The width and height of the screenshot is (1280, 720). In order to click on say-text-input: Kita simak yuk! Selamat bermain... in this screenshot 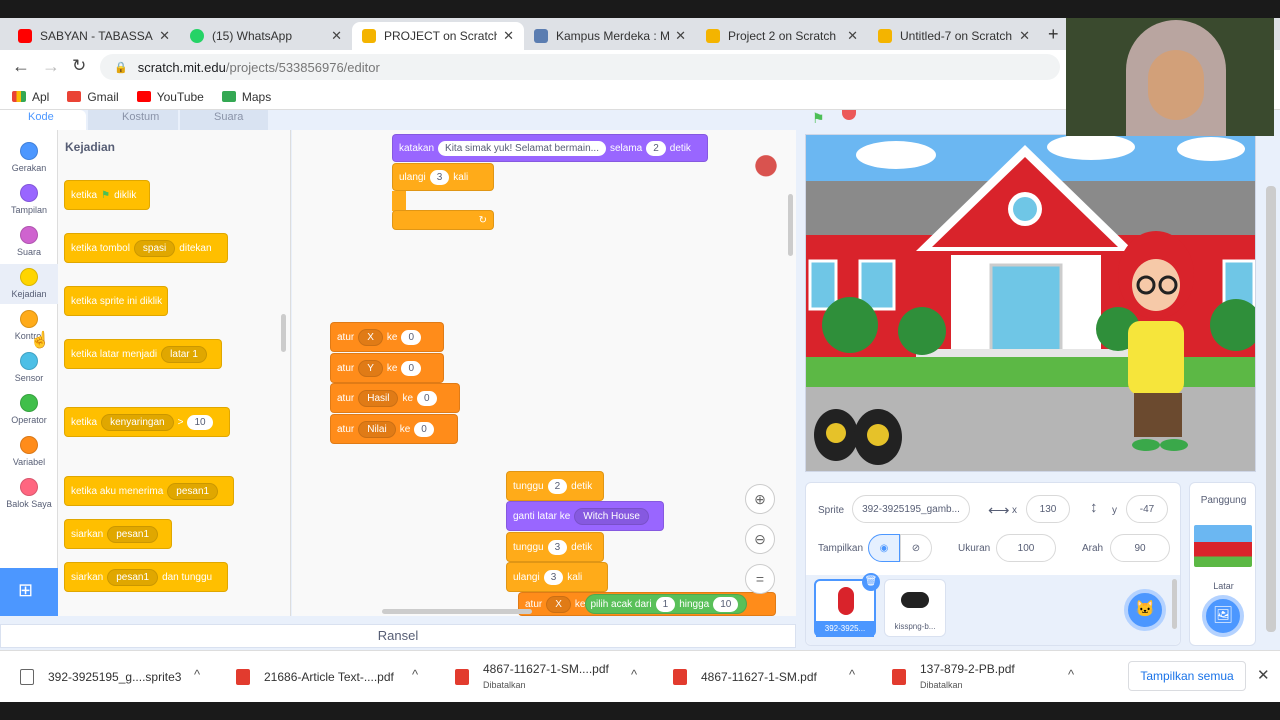, I will do `click(522, 148)`.